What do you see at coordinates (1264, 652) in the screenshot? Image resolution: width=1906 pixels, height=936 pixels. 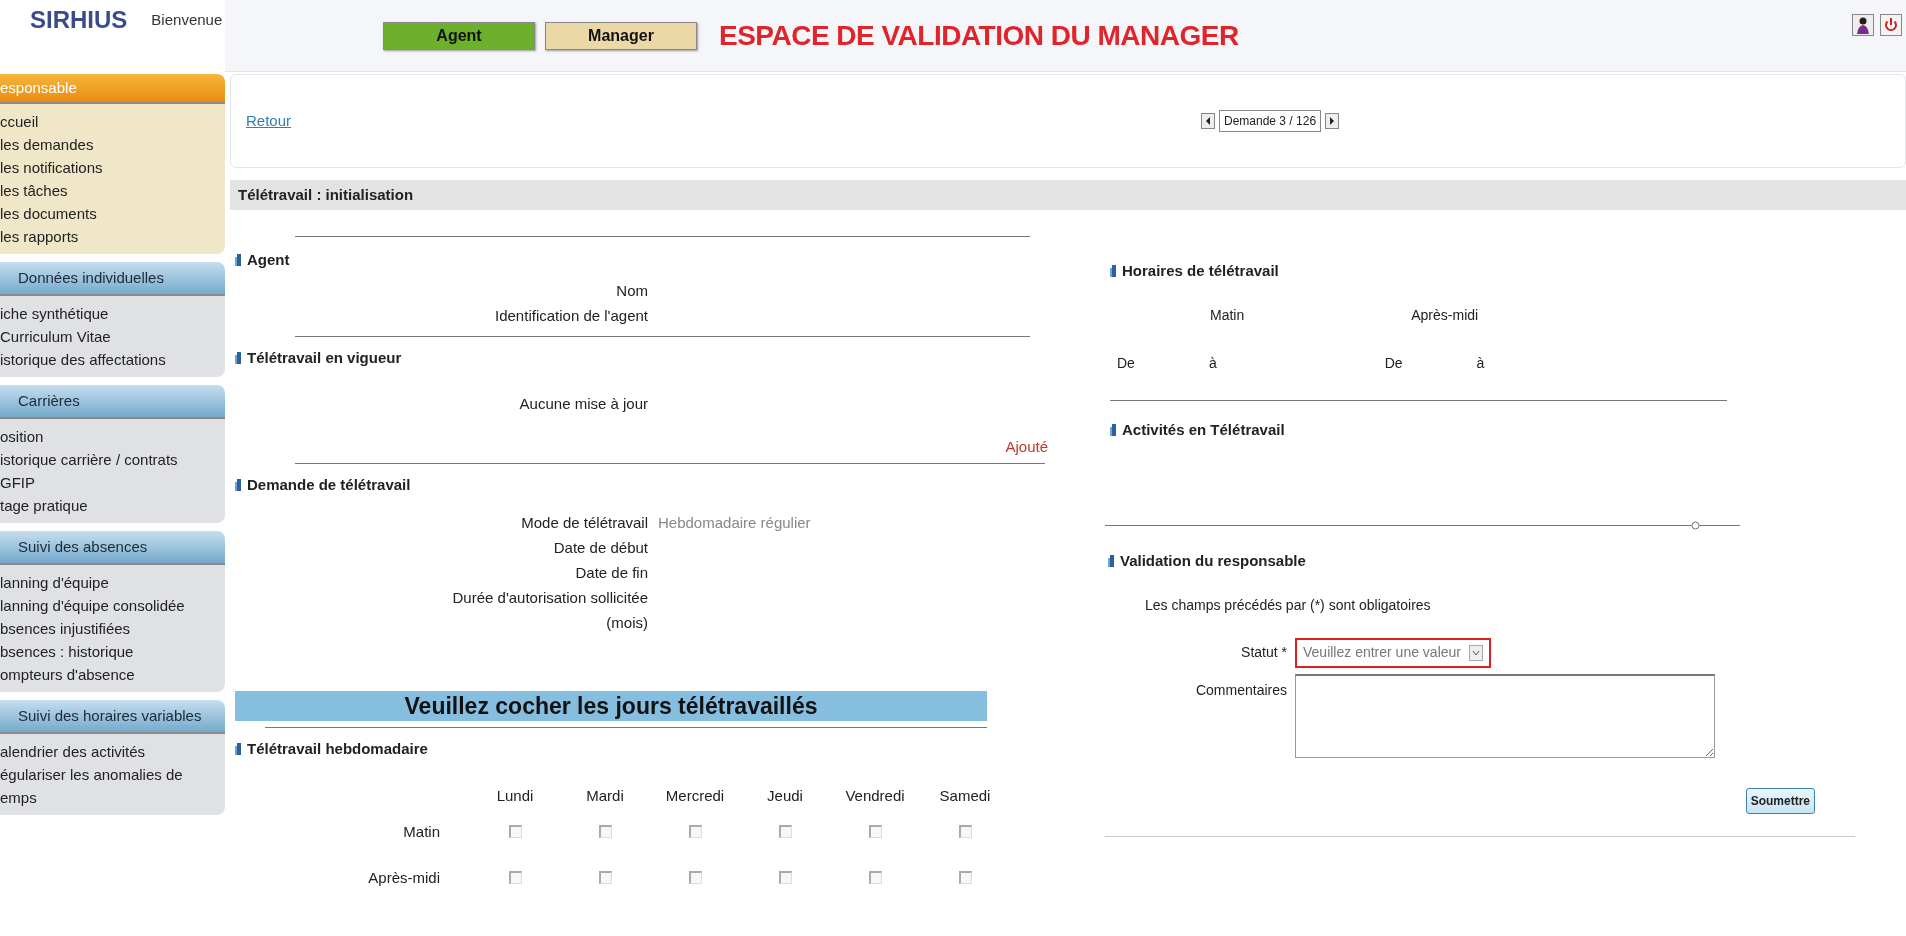 I see `field-label: Statut *` at bounding box center [1264, 652].